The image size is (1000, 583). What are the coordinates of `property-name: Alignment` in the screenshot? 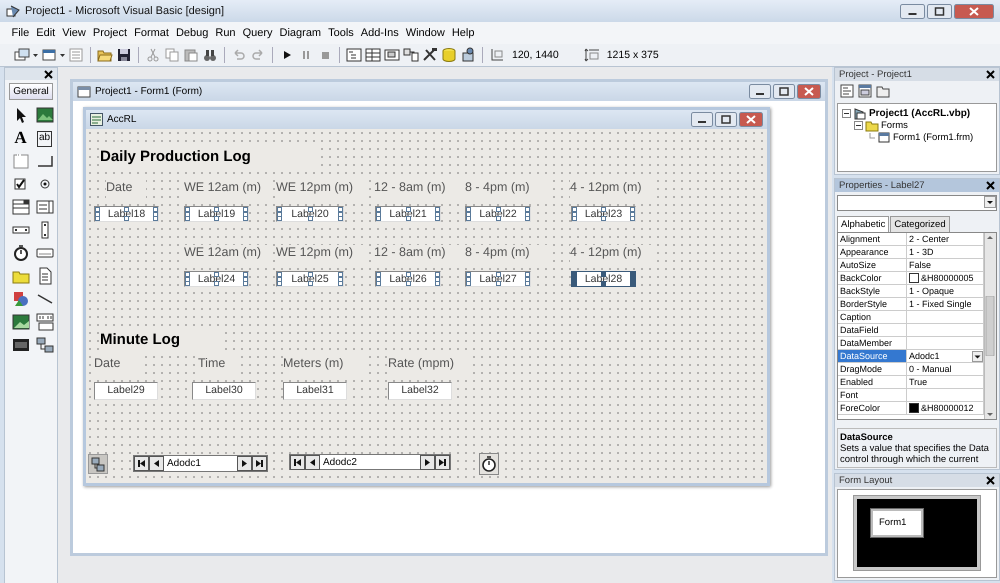 It's located at (872, 239).